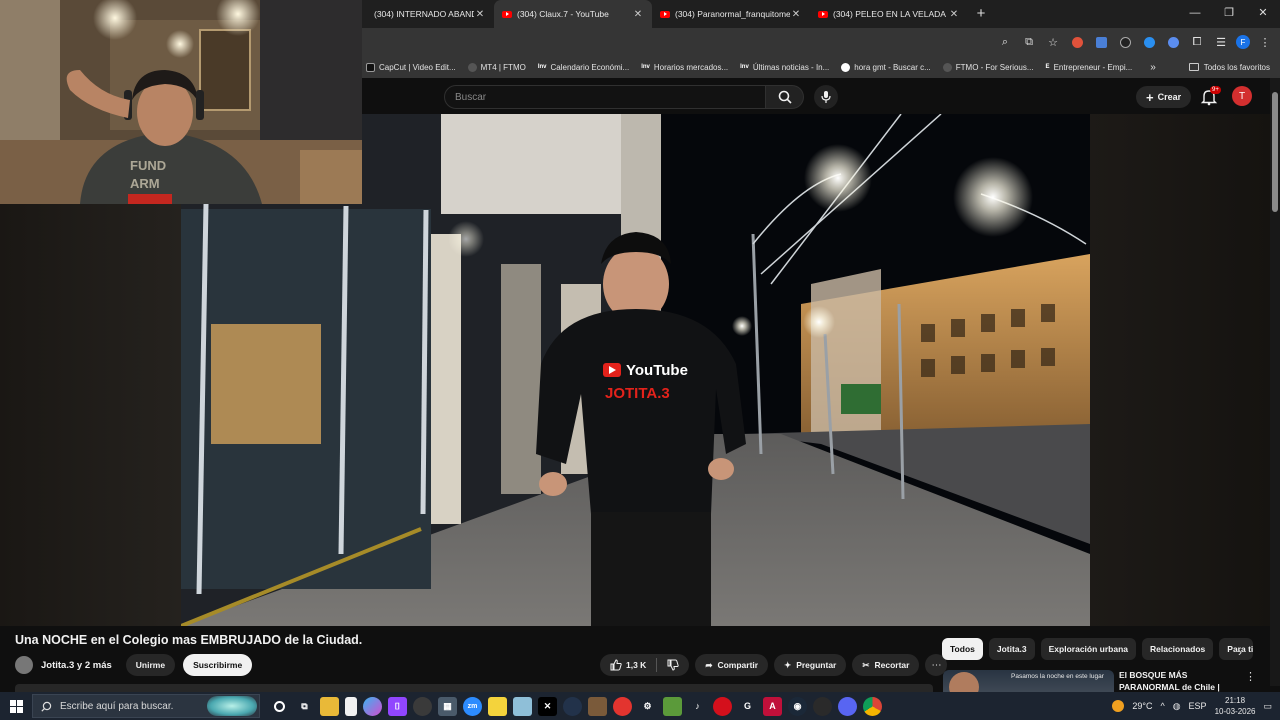 This screenshot has width=1280, height=720. I want to click on youtube-favicon-icon, so click(507, 14).